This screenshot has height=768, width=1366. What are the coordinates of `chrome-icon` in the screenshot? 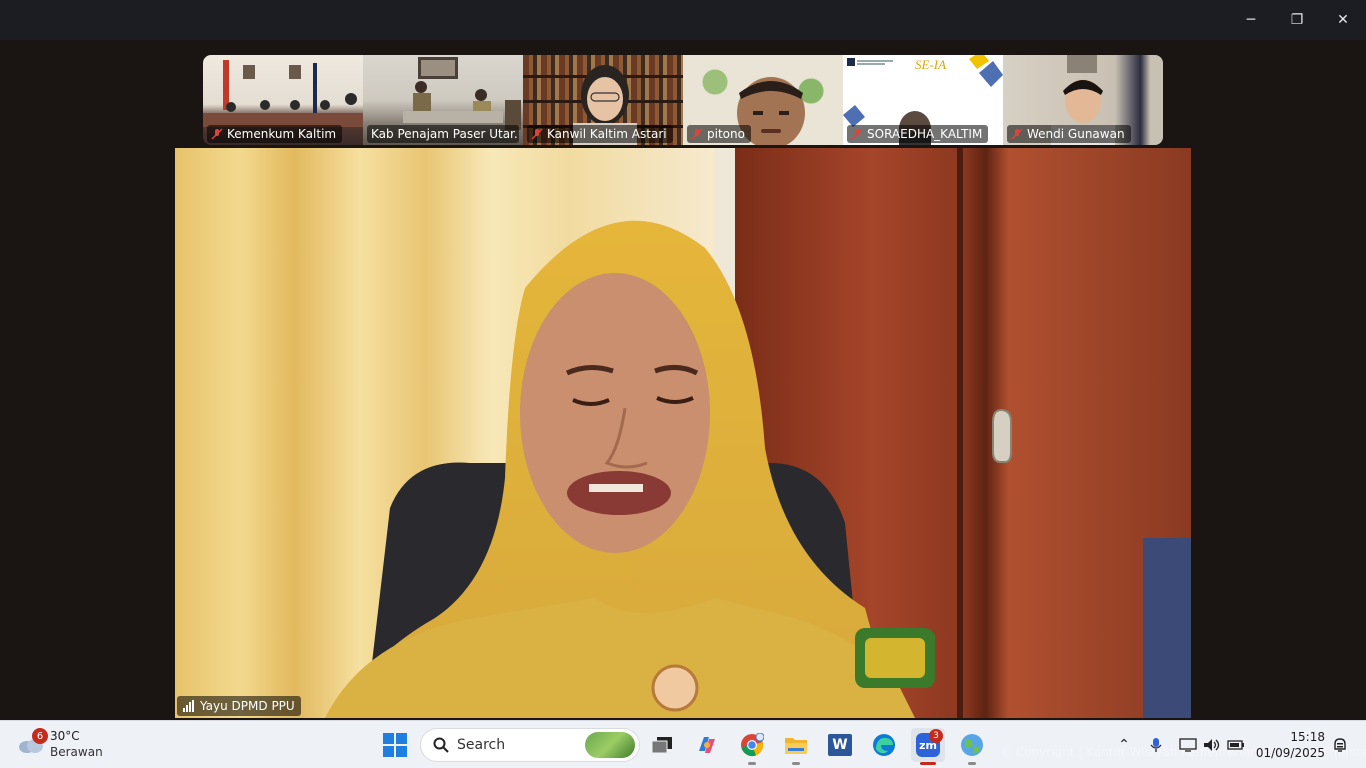 It's located at (752, 745).